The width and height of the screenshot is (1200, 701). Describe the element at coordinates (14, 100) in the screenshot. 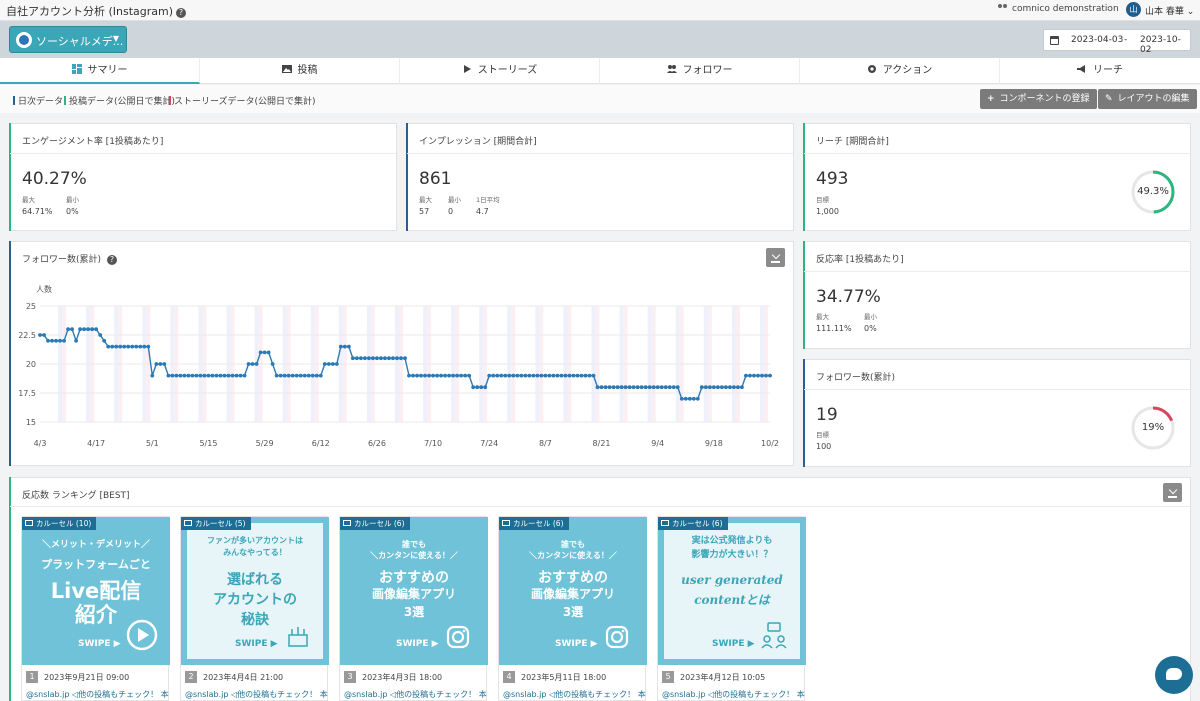

I see `legend-mark` at that location.